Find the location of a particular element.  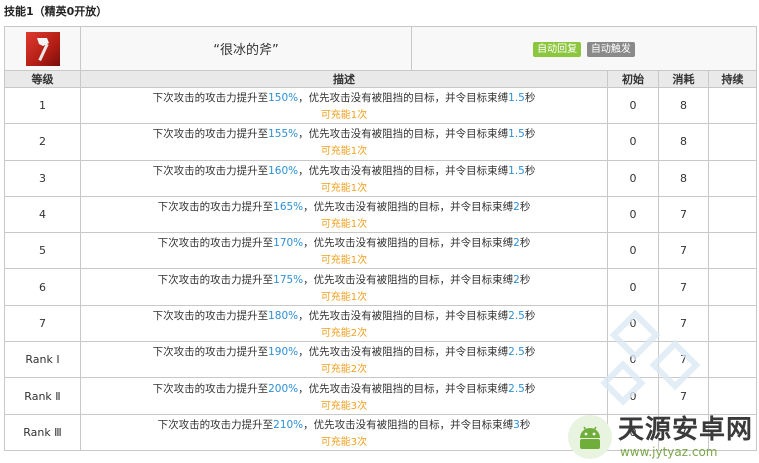

auto-trigger-tag: 自动触发 is located at coordinates (610, 49).